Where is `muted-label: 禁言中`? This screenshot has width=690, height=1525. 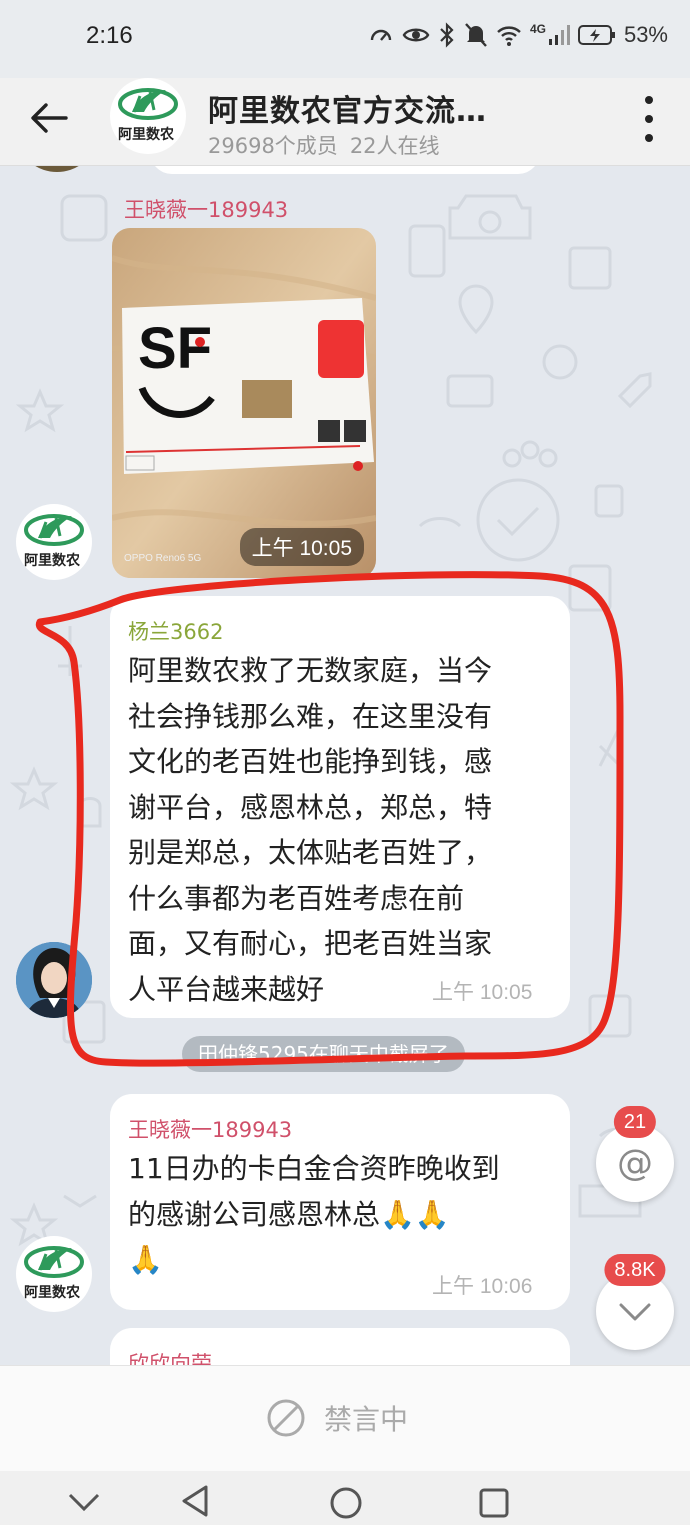
muted-label: 禁言中 is located at coordinates (366, 1419).